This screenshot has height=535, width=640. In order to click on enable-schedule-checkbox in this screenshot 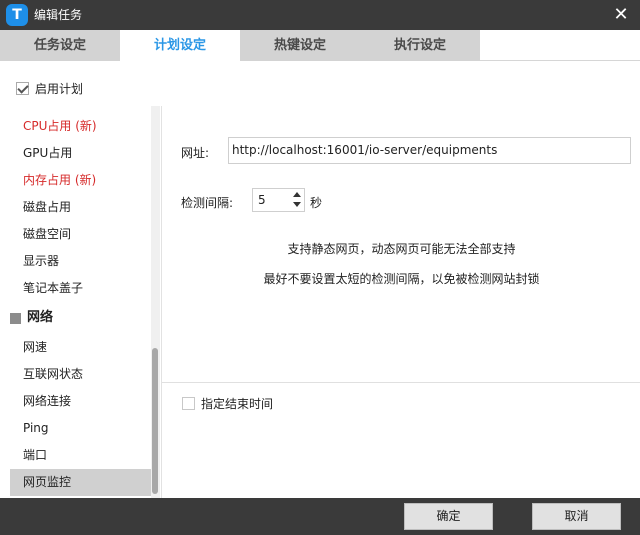, I will do `click(22, 88)`.